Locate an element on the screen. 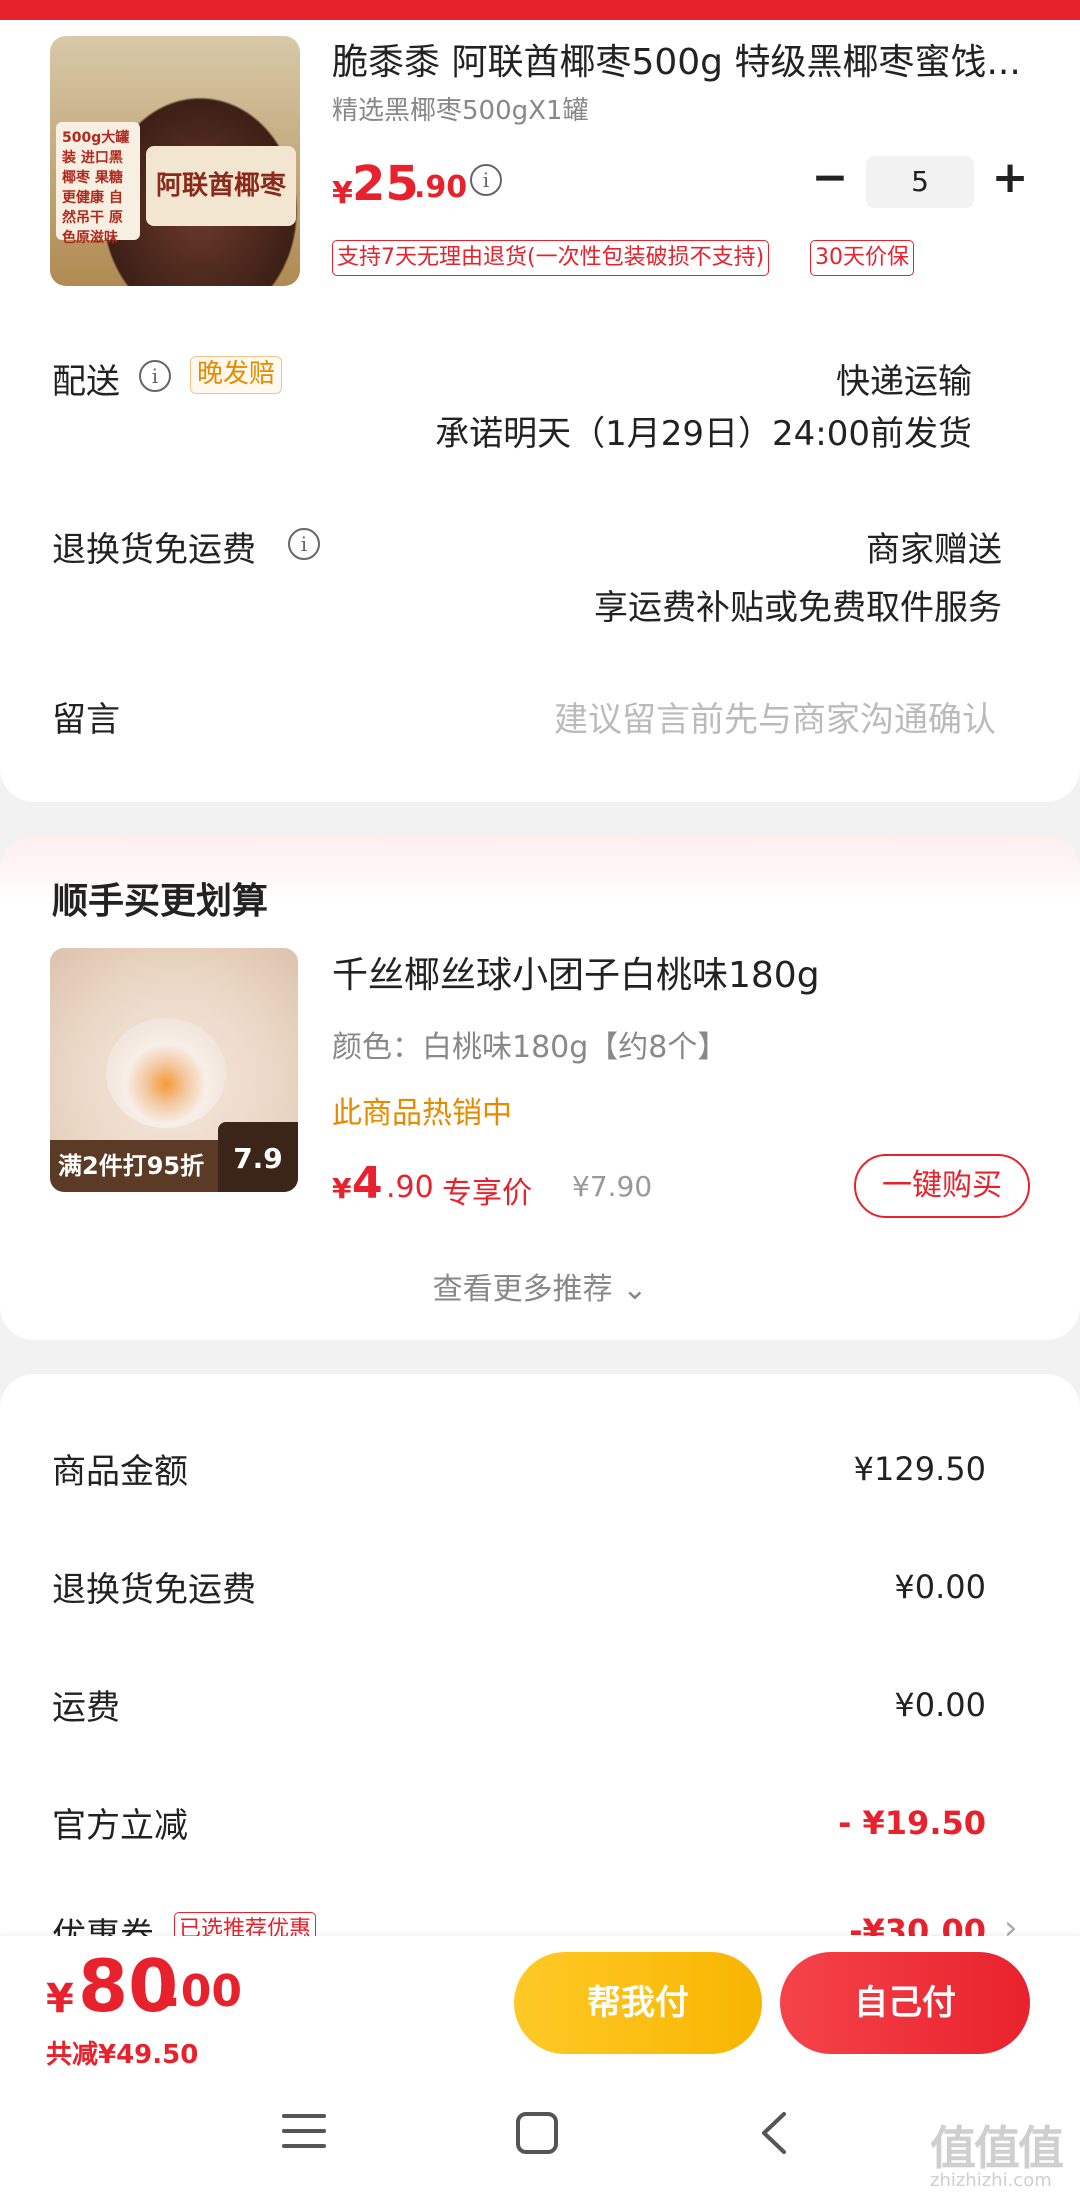 This screenshot has width=1080, height=2202. watermark-url: zhizhizhi.com is located at coordinates (991, 2180).